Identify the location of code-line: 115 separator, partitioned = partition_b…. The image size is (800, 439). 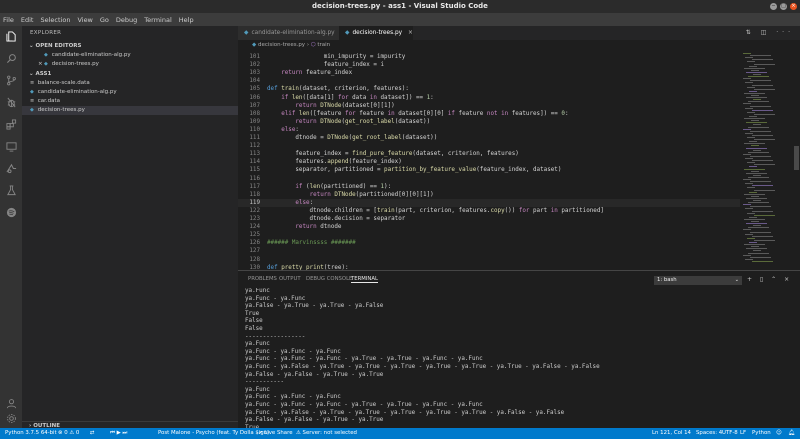
(489, 170).